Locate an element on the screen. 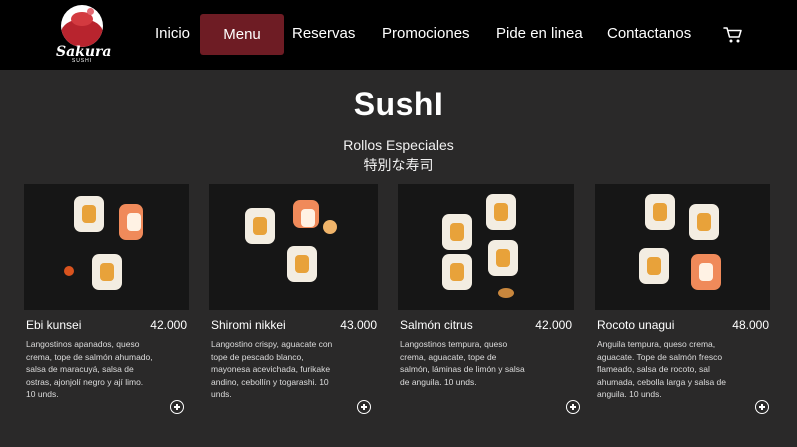 This screenshot has width=797, height=447. section-title-jp: 特別な寿司 is located at coordinates (398, 165).